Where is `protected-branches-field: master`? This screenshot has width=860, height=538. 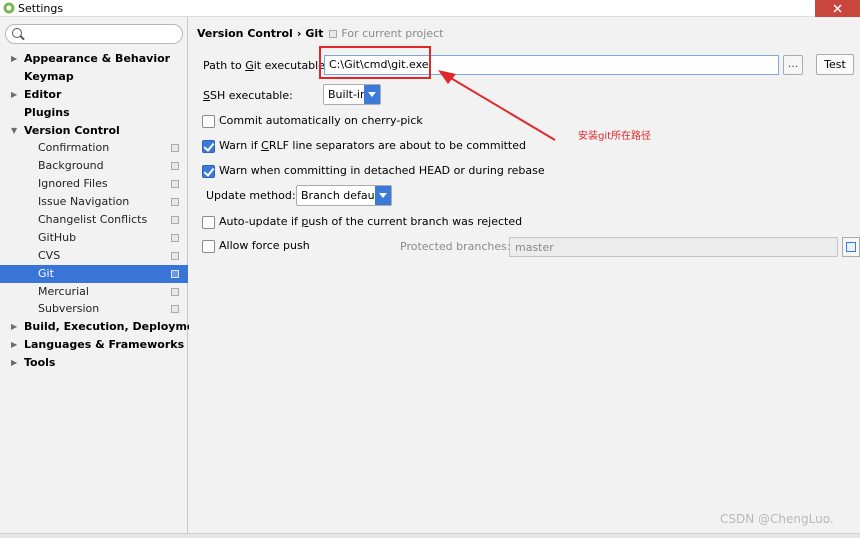 protected-branches-field: master is located at coordinates (673, 247).